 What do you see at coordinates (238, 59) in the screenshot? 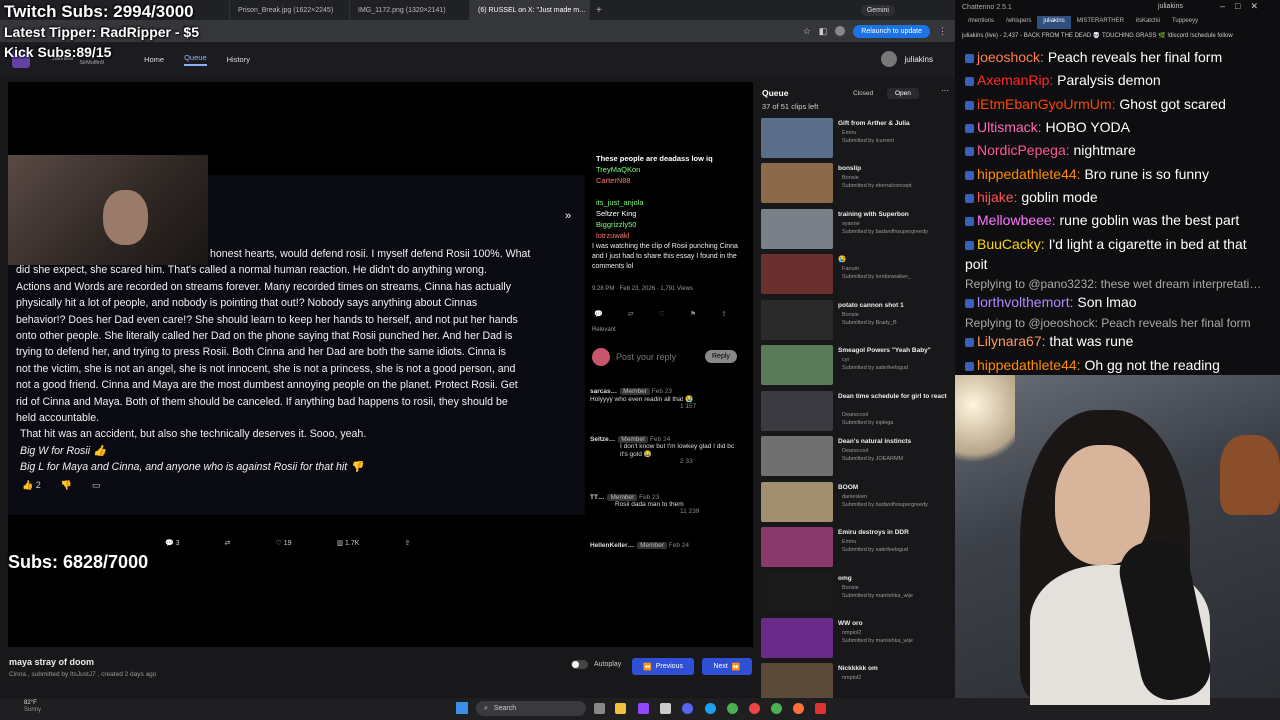
I see `nav-history: History` at bounding box center [238, 59].